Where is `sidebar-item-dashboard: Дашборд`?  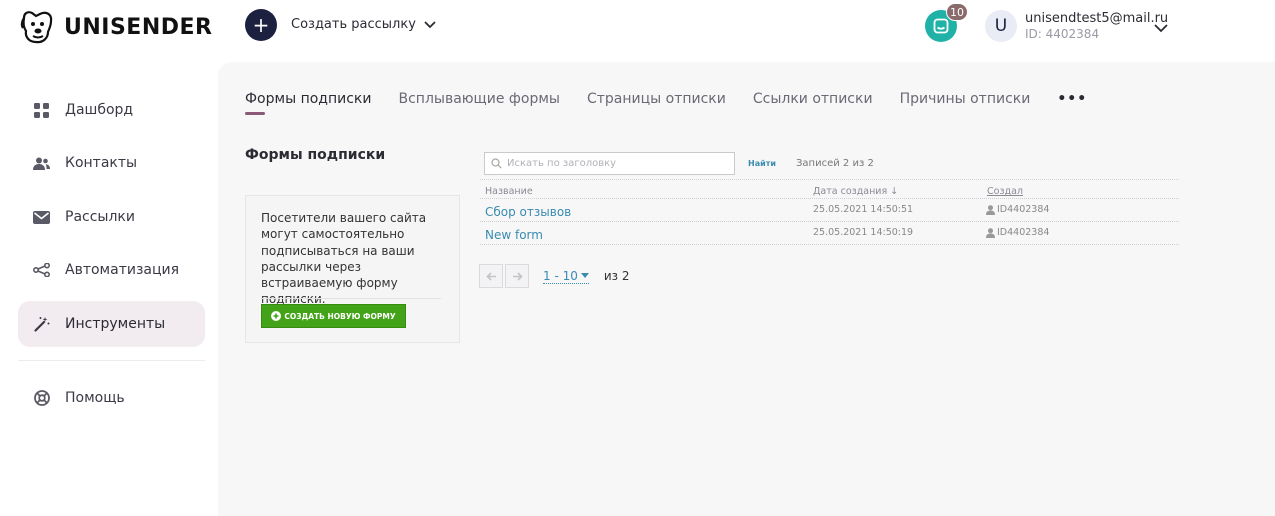
sidebar-item-dashboard: Дашборд is located at coordinates (111, 110).